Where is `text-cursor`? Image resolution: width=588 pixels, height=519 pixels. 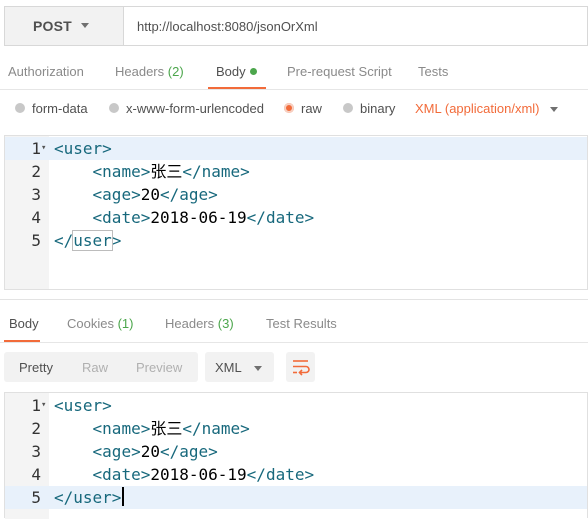 text-cursor is located at coordinates (123, 496).